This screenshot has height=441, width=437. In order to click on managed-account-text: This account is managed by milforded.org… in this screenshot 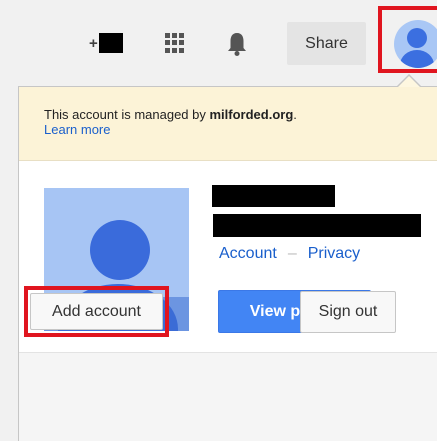, I will do `click(170, 114)`.